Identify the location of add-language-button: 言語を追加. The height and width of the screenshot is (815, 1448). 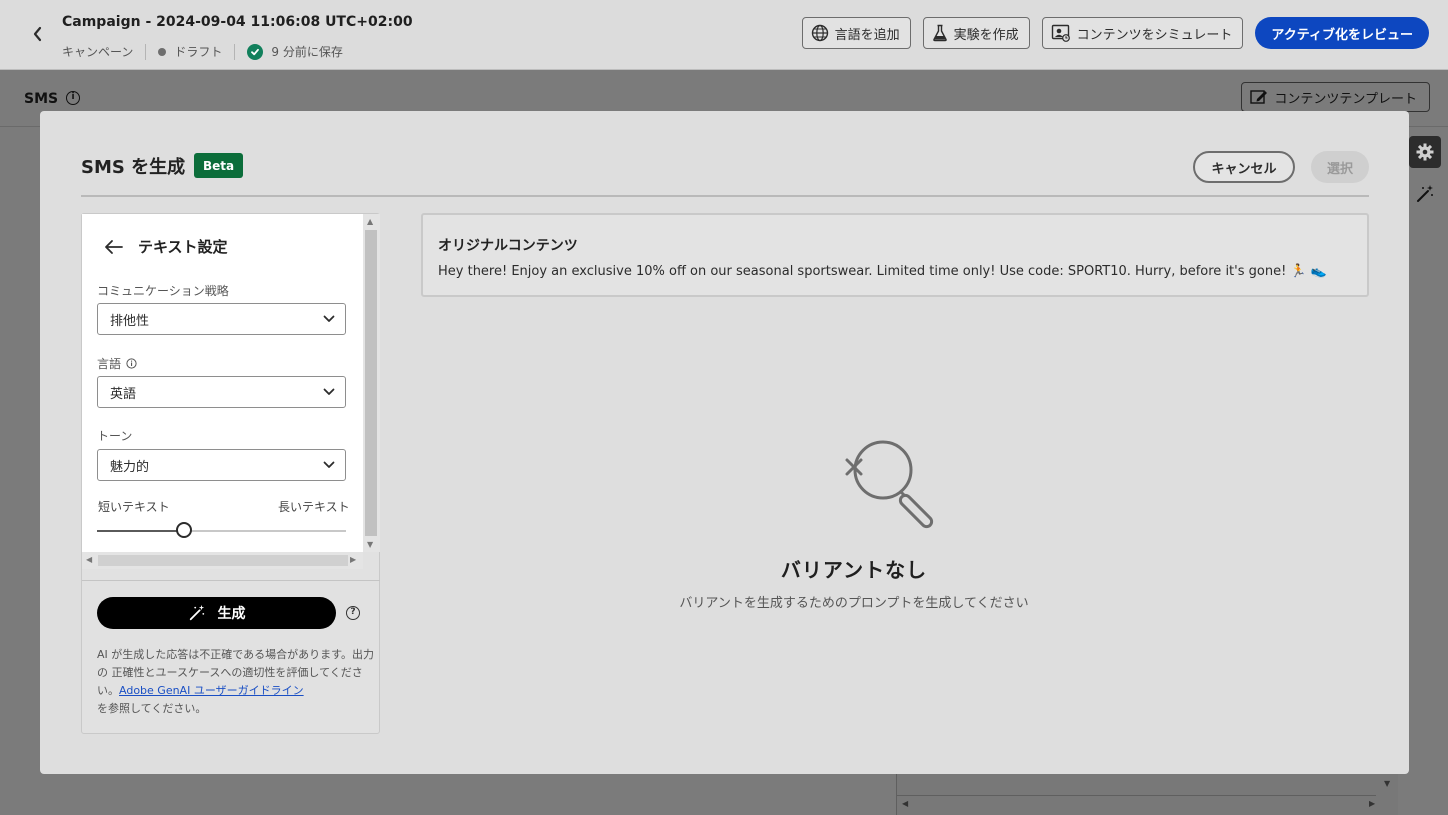
(856, 33).